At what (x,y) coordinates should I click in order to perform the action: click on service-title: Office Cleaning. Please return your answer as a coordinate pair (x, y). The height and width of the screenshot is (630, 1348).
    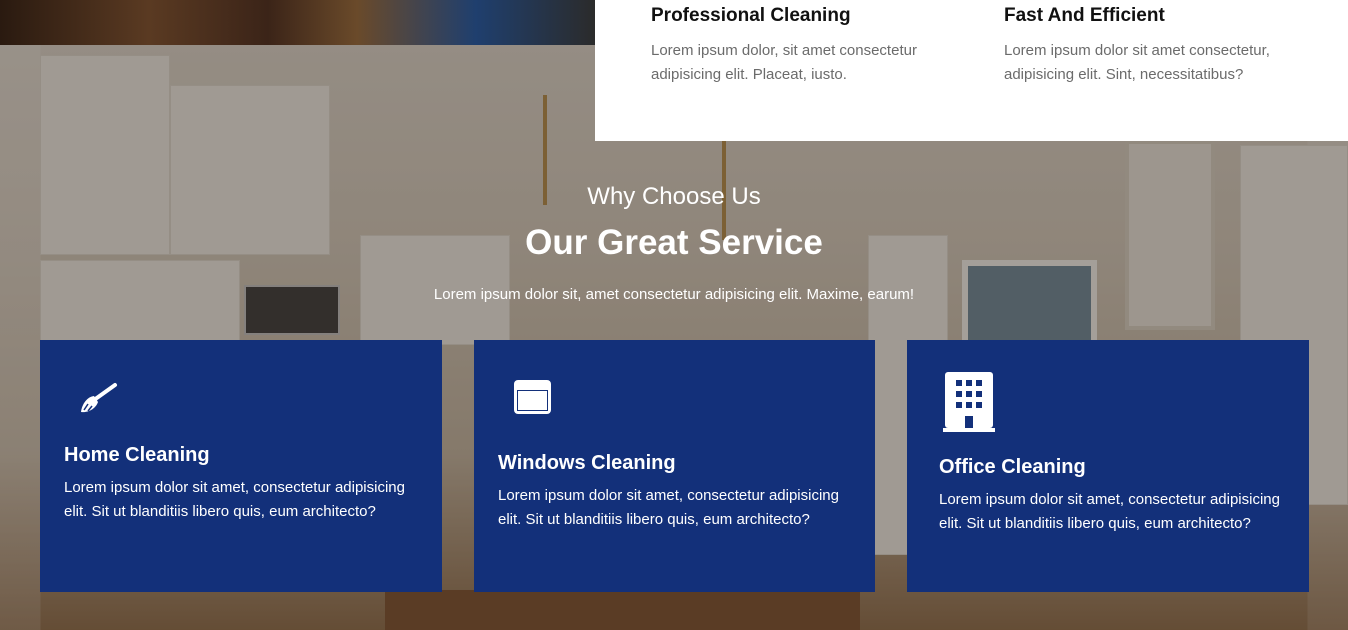
    Looking at the image, I should click on (1012, 467).